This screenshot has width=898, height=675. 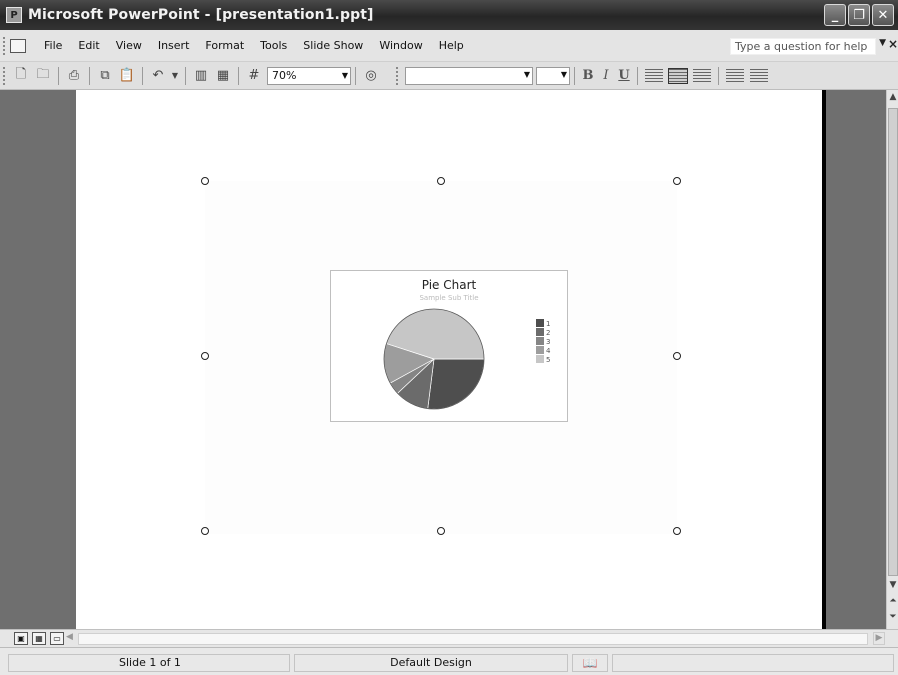 What do you see at coordinates (88, 45) in the screenshot?
I see `menu-edit: Edit` at bounding box center [88, 45].